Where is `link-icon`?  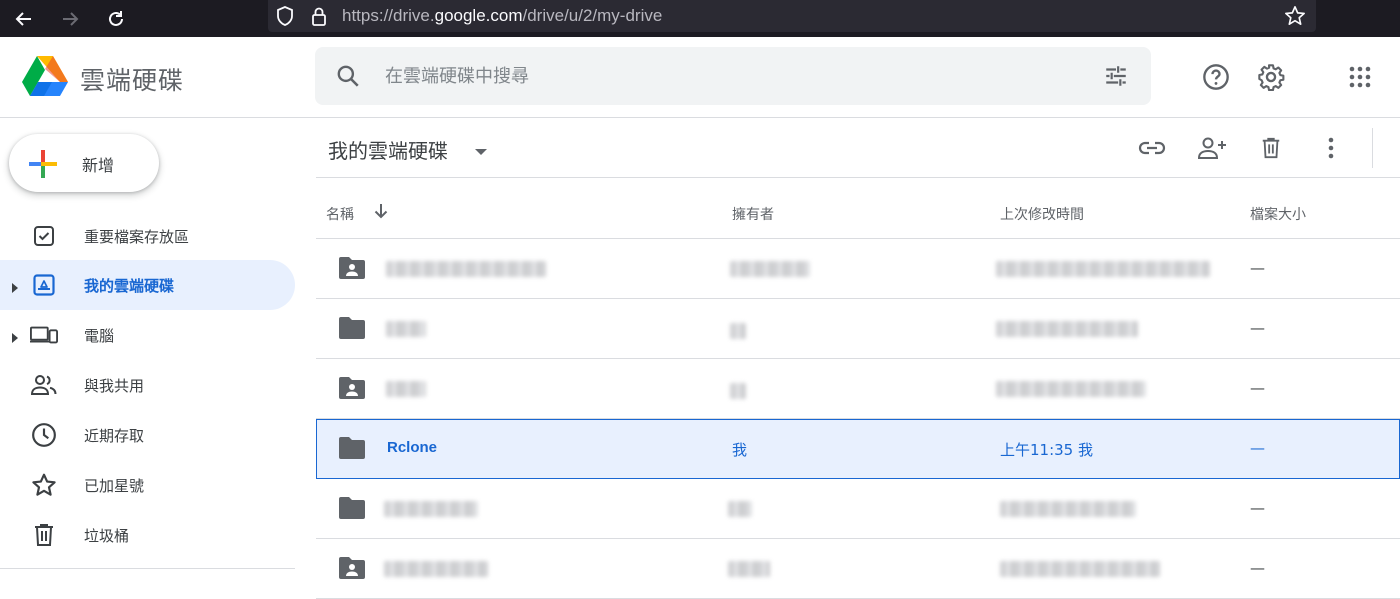
link-icon is located at coordinates (1152, 148).